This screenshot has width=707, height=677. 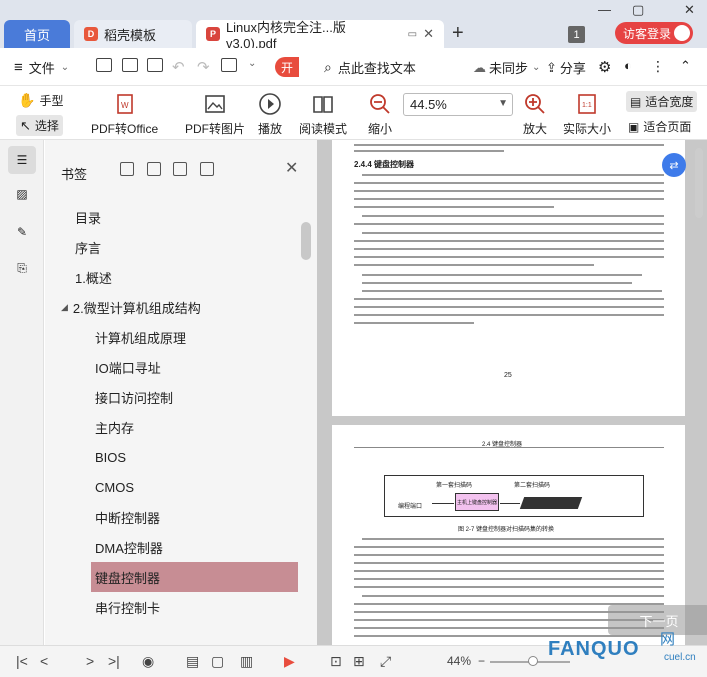 I want to click on hand-label: 手型, so click(x=51, y=101).